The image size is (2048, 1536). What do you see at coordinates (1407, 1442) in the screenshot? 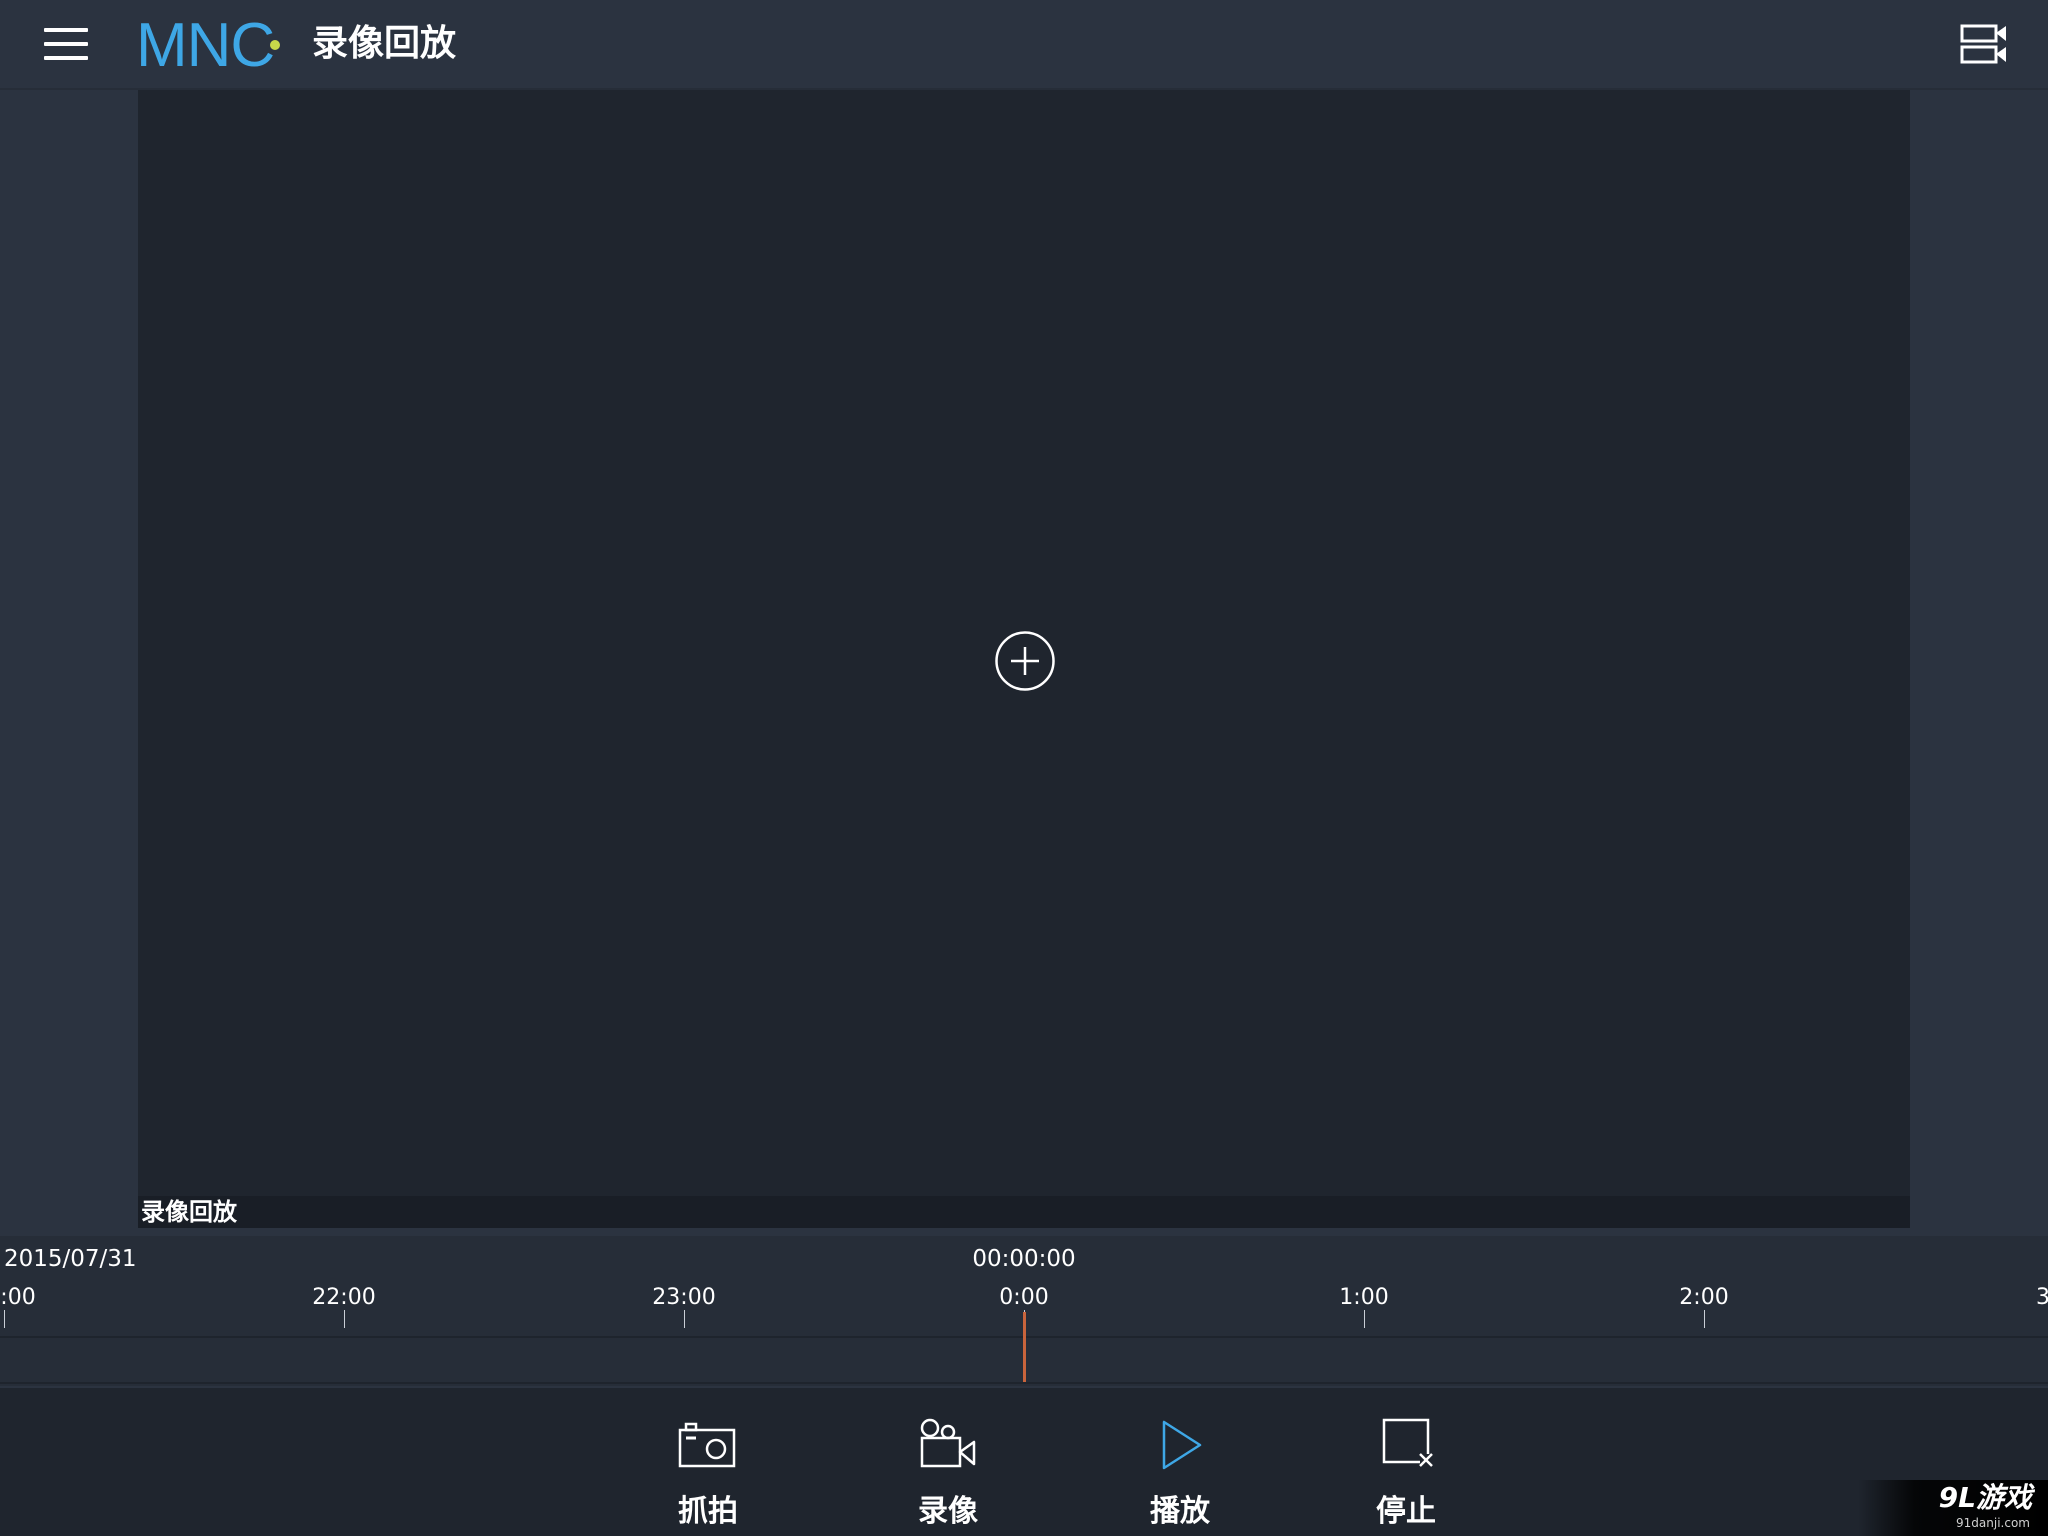
I see `stop-icon` at bounding box center [1407, 1442].